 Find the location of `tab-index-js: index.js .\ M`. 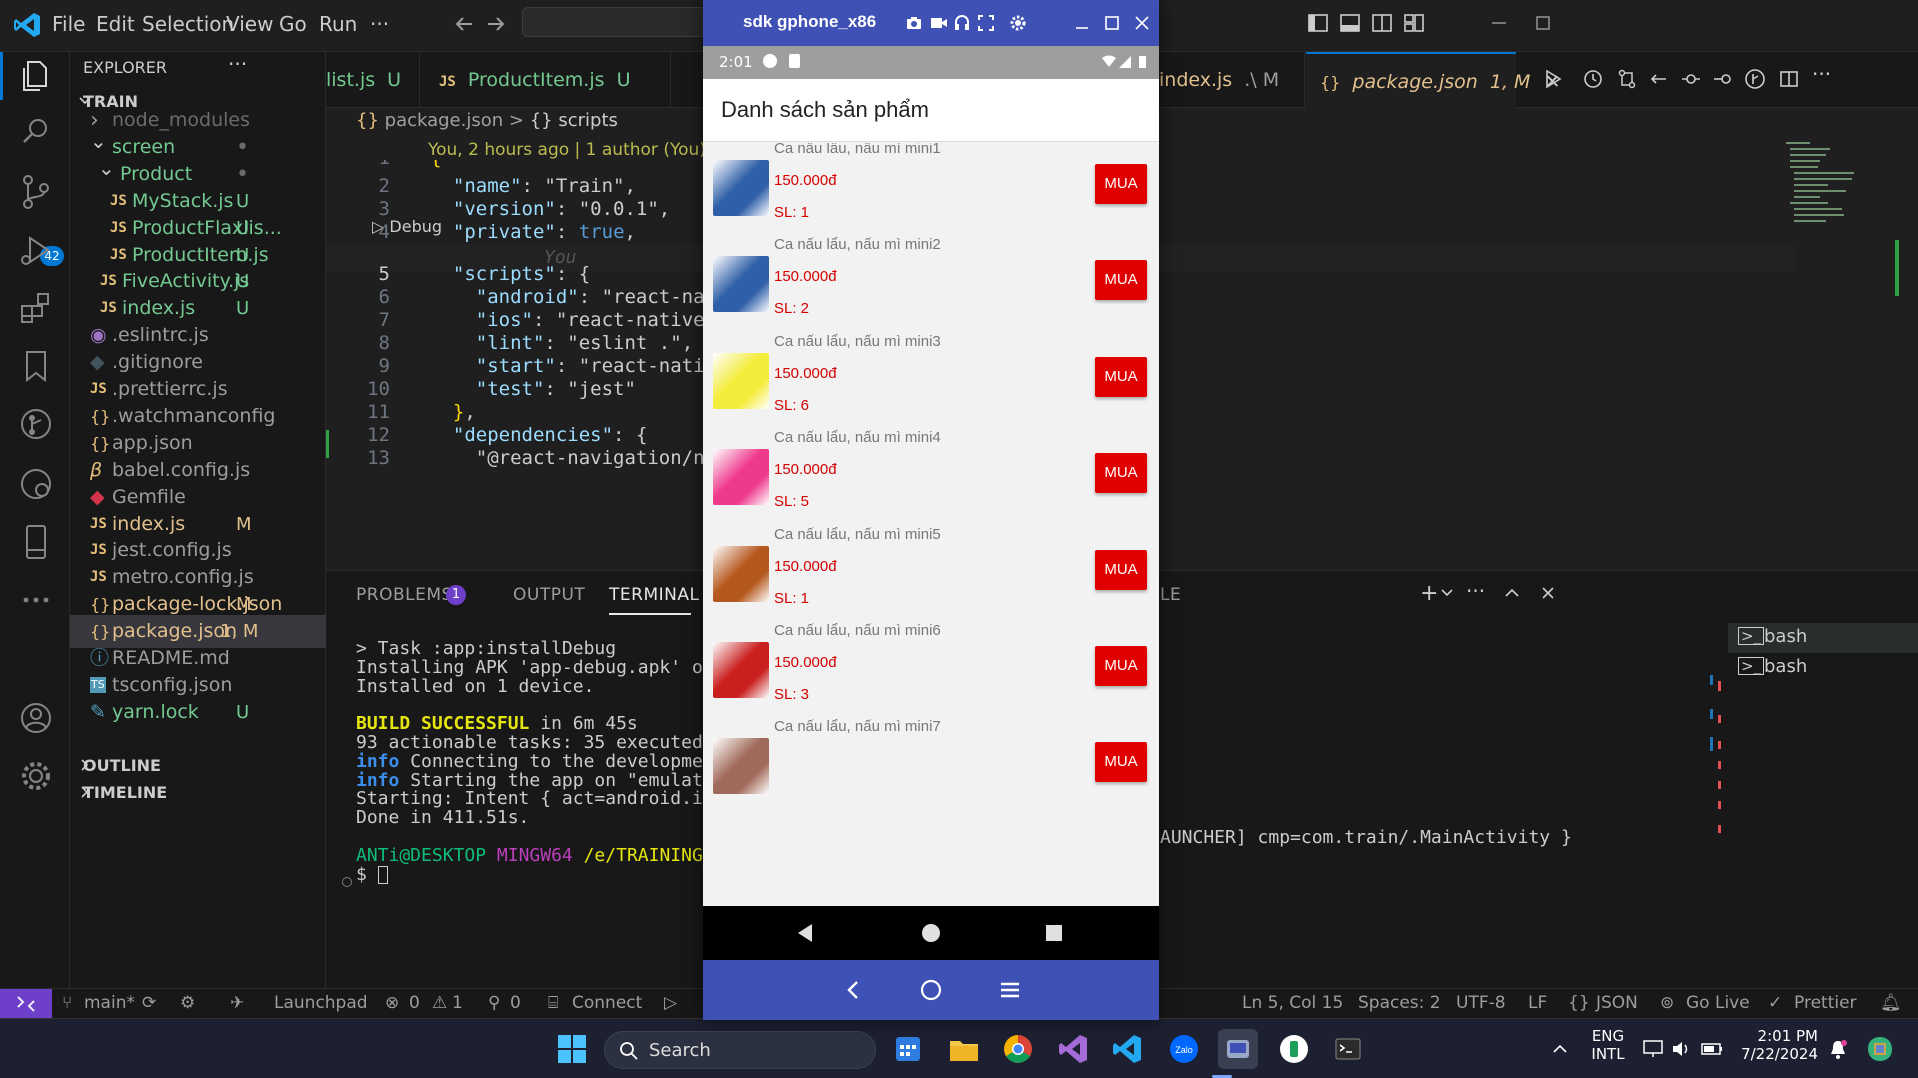

tab-index-js: index.js .\ M is located at coordinates (1232, 80).